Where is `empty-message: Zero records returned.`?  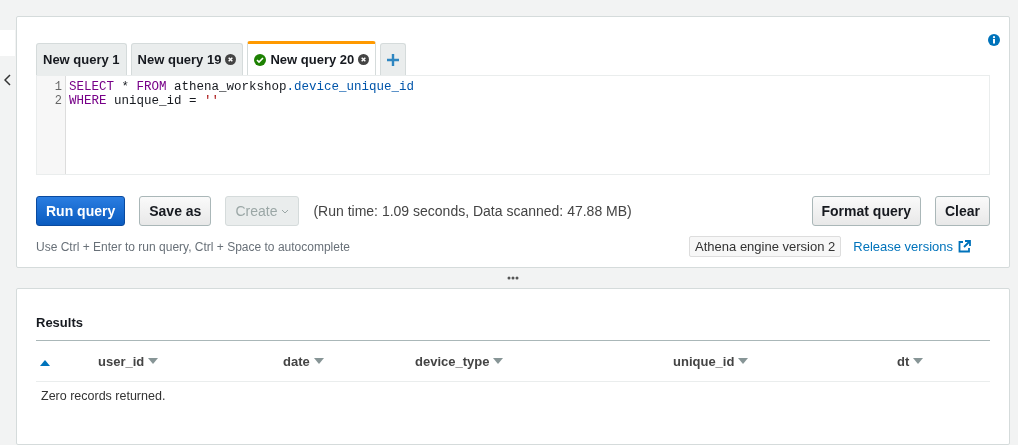 empty-message: Zero records returned. is located at coordinates (103, 396).